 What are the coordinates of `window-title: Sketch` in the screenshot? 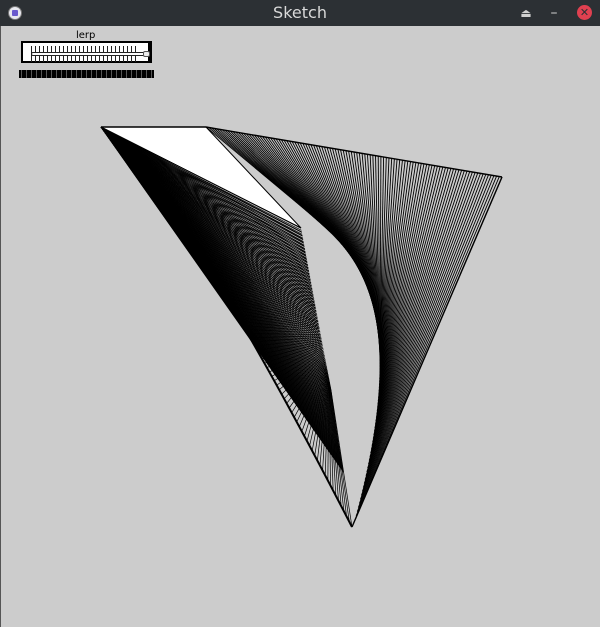 It's located at (300, 12).